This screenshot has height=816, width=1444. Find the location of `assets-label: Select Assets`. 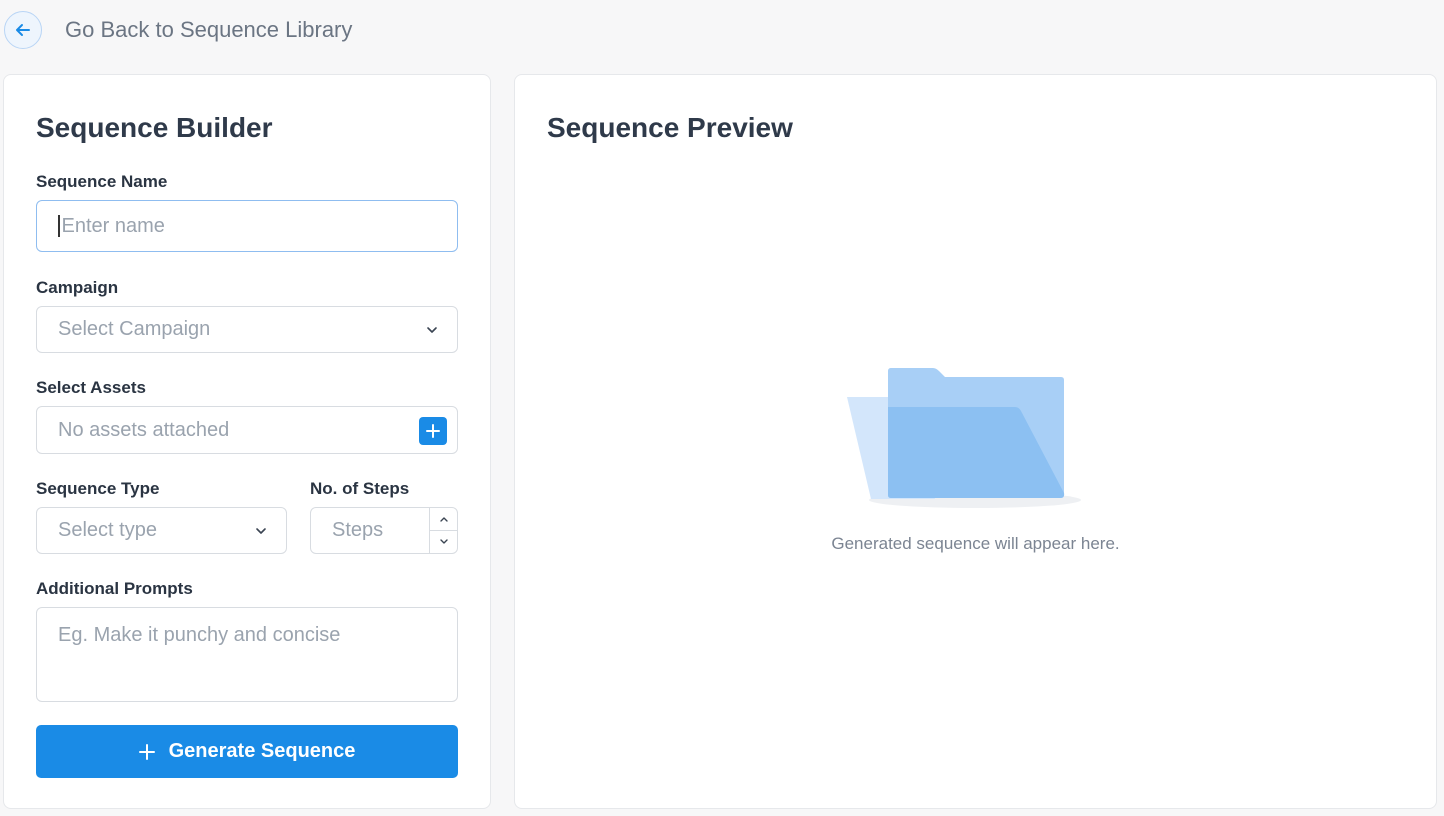

assets-label: Select Assets is located at coordinates (91, 387).